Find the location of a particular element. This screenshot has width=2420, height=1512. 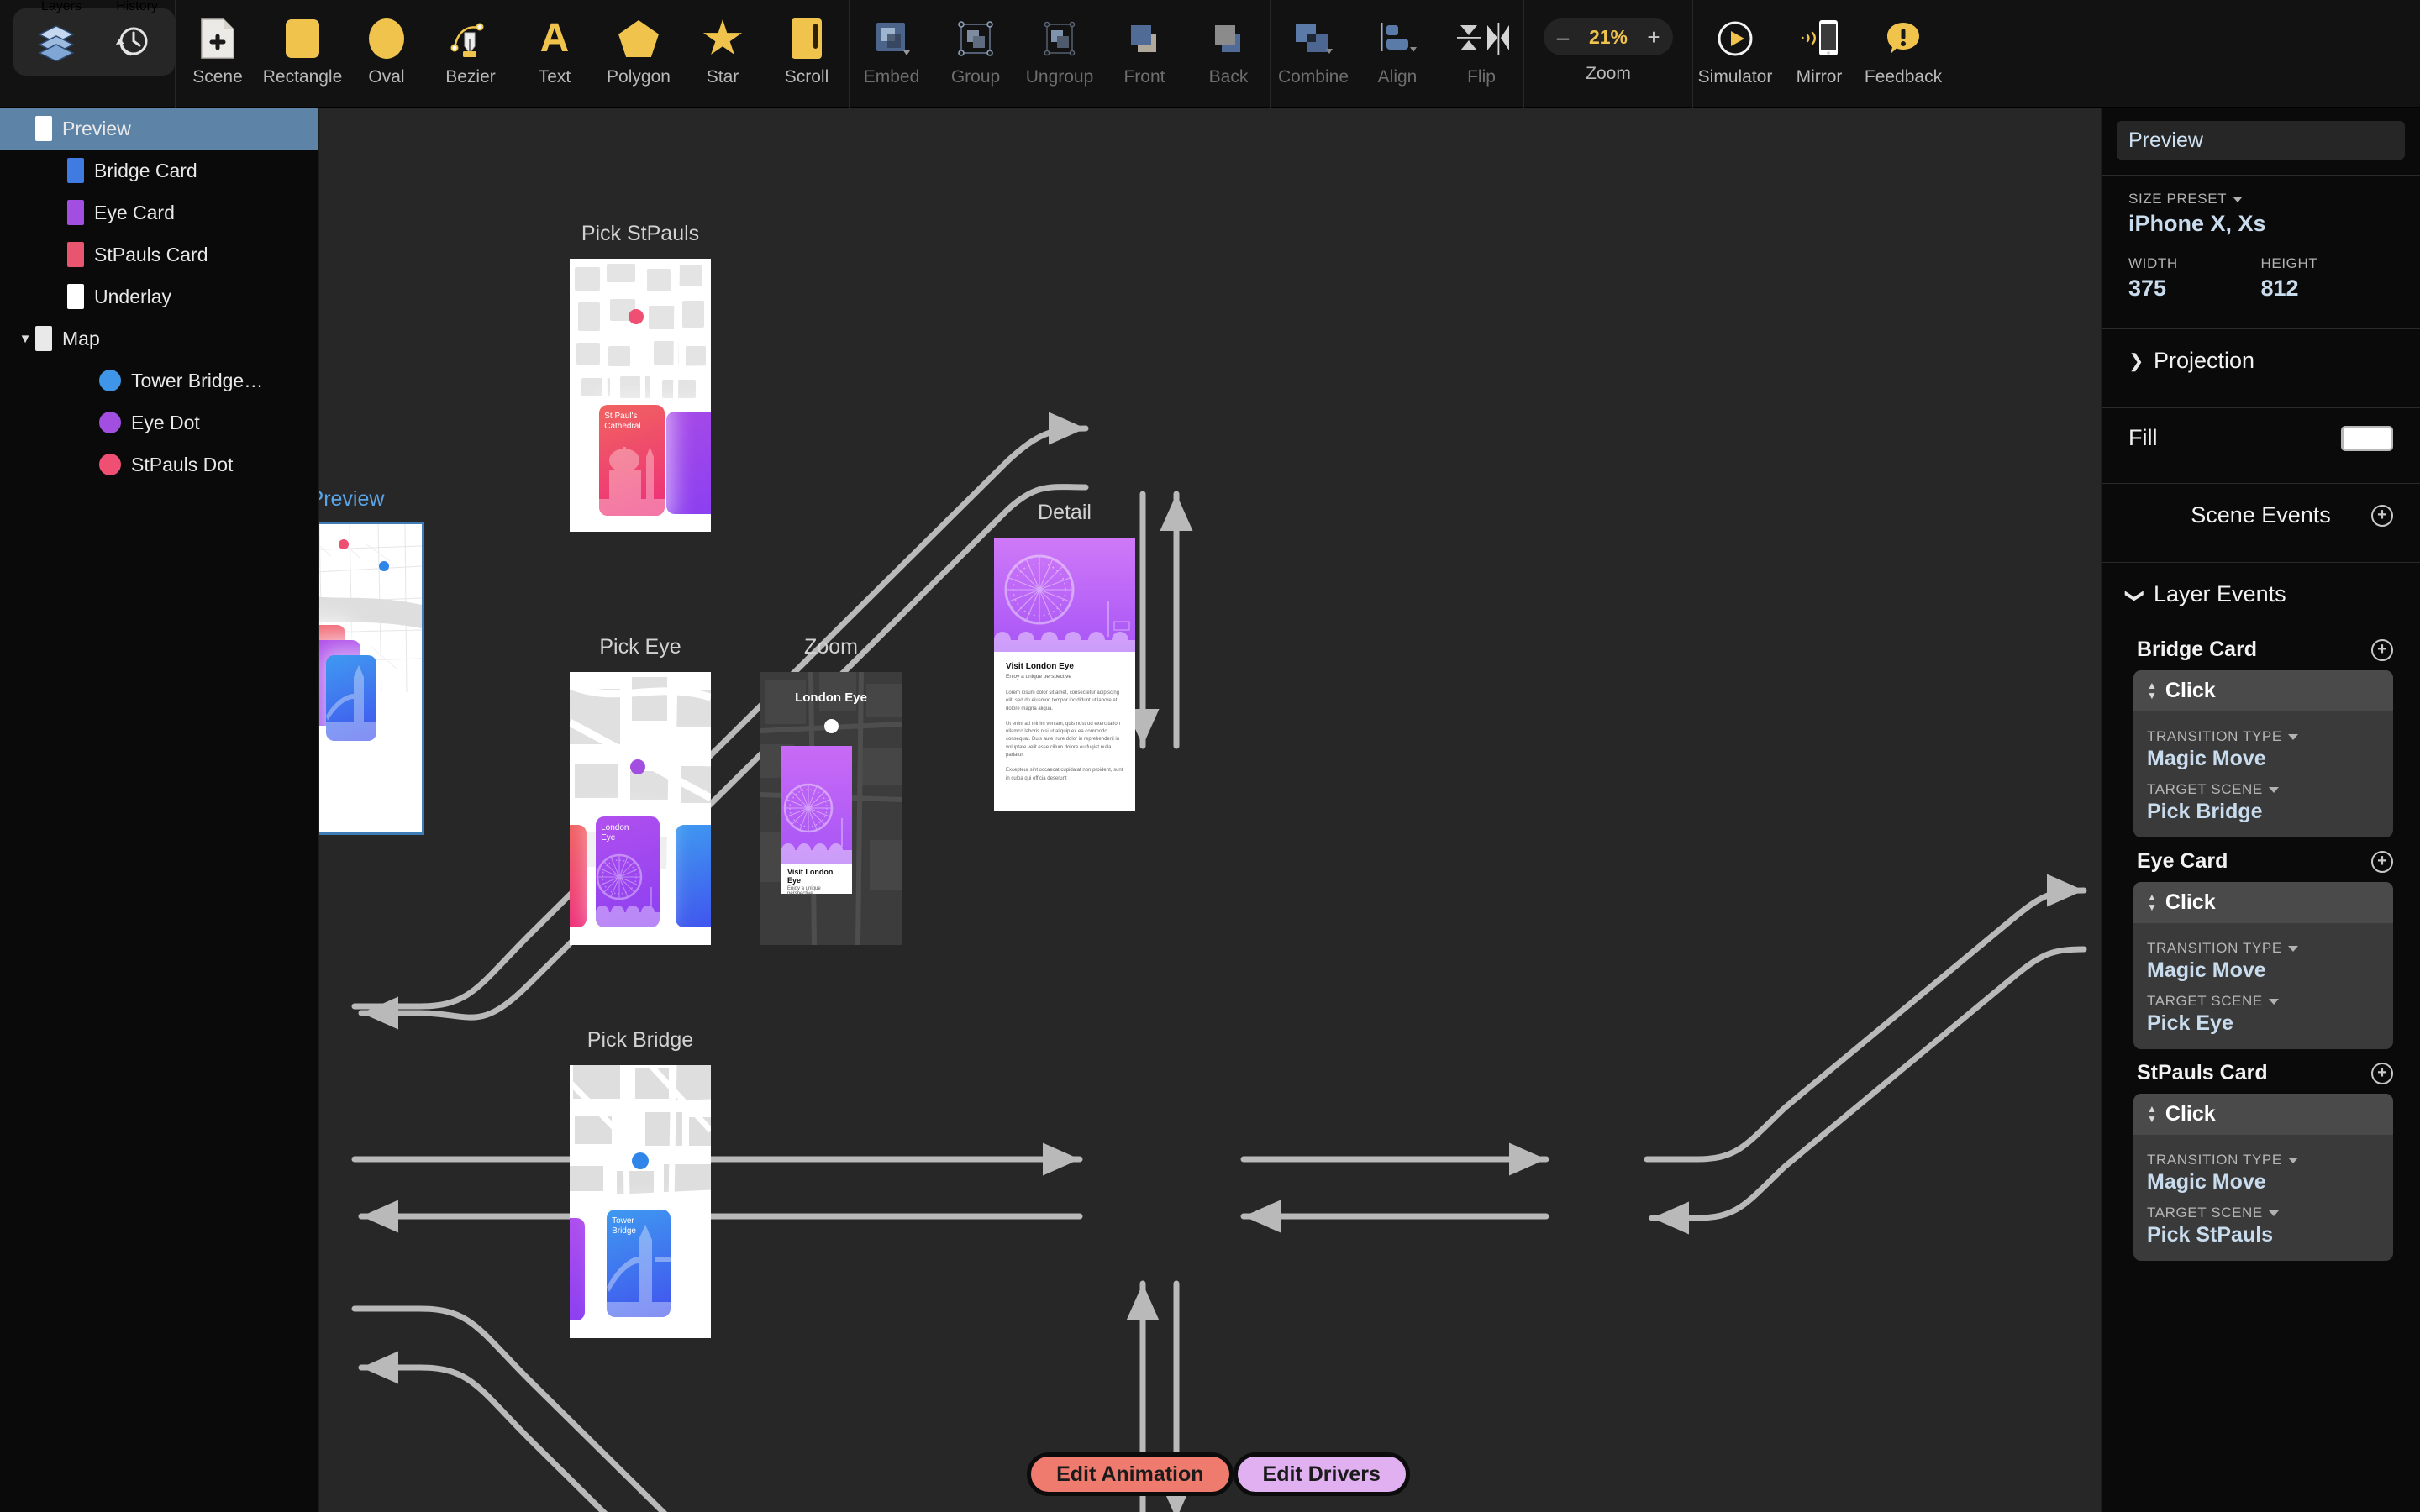

toolbar-item-front: Front is located at coordinates (1144, 54).